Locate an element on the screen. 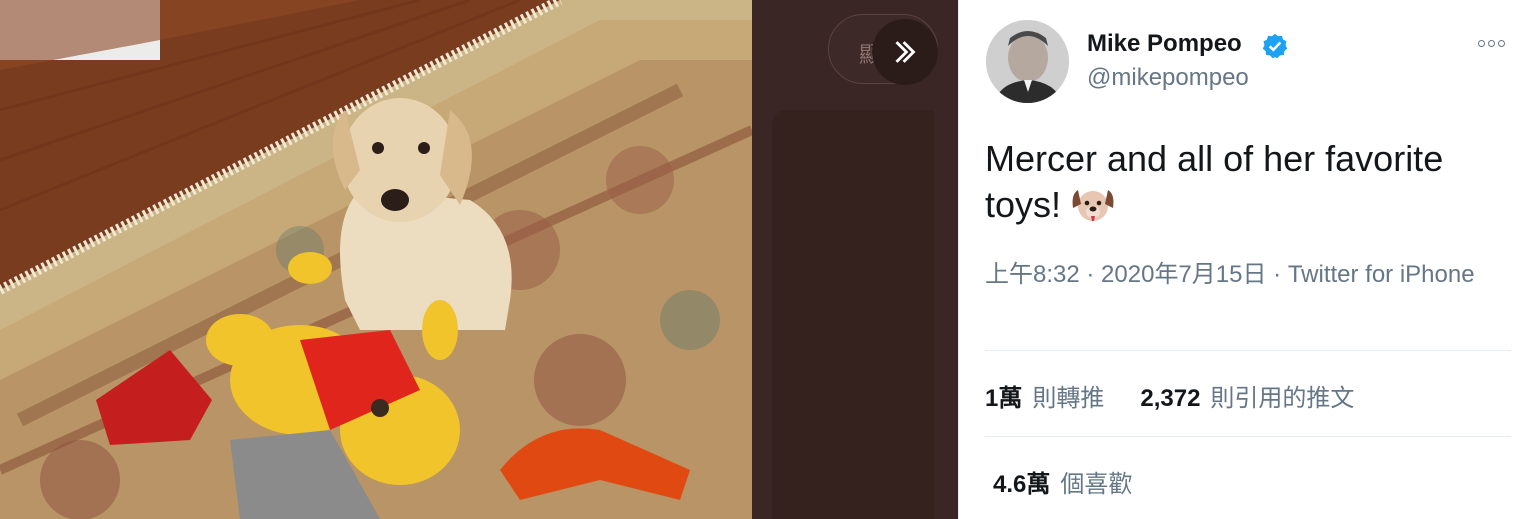  chevron-double-right-icon is located at coordinates (905, 52).